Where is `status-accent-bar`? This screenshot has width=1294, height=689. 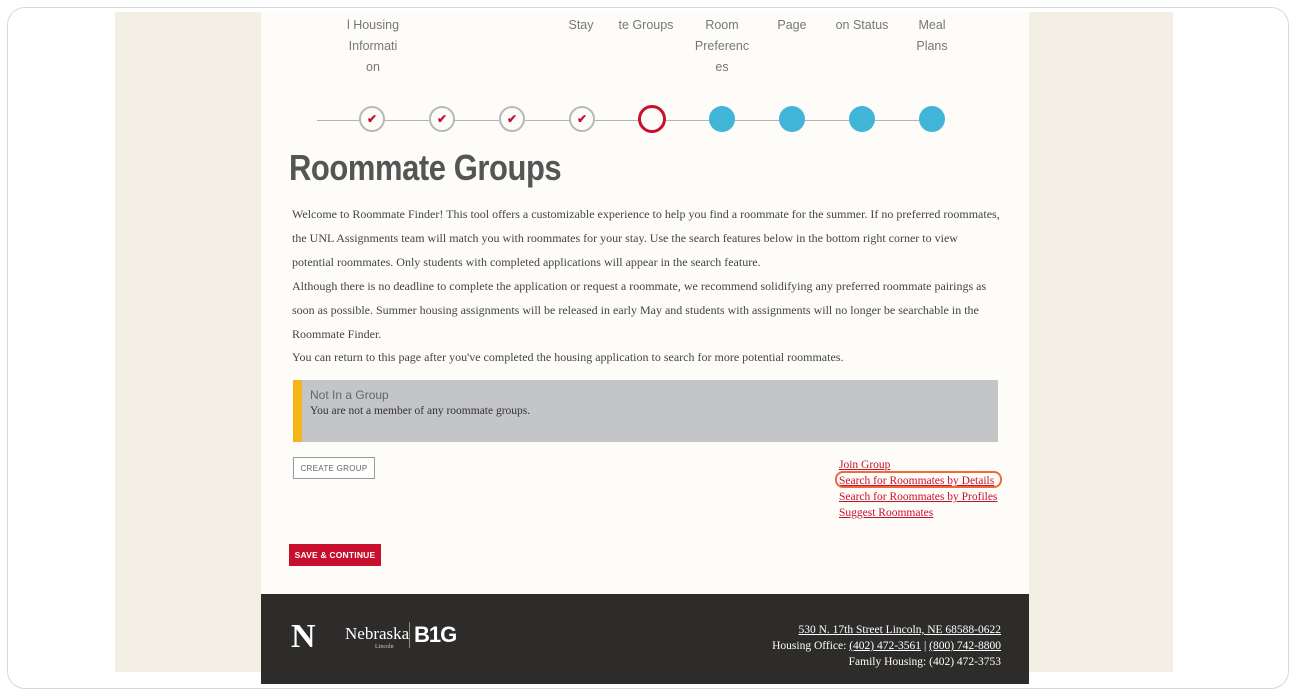 status-accent-bar is located at coordinates (297, 411).